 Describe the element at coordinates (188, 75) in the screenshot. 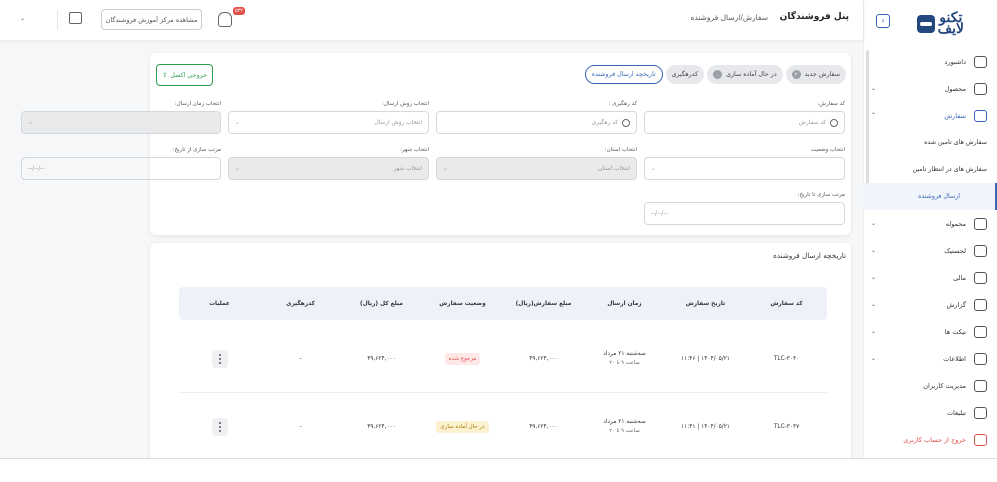

I see `excel-button-label: خروجی اکسل` at that location.